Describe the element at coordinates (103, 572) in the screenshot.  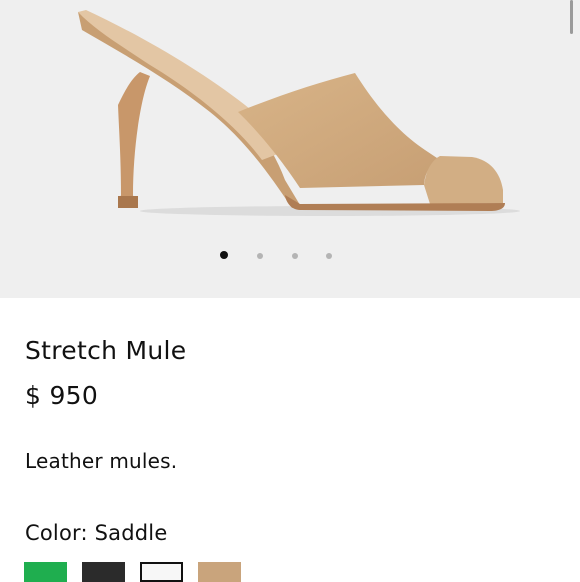
I see `color-swatch-black` at that location.